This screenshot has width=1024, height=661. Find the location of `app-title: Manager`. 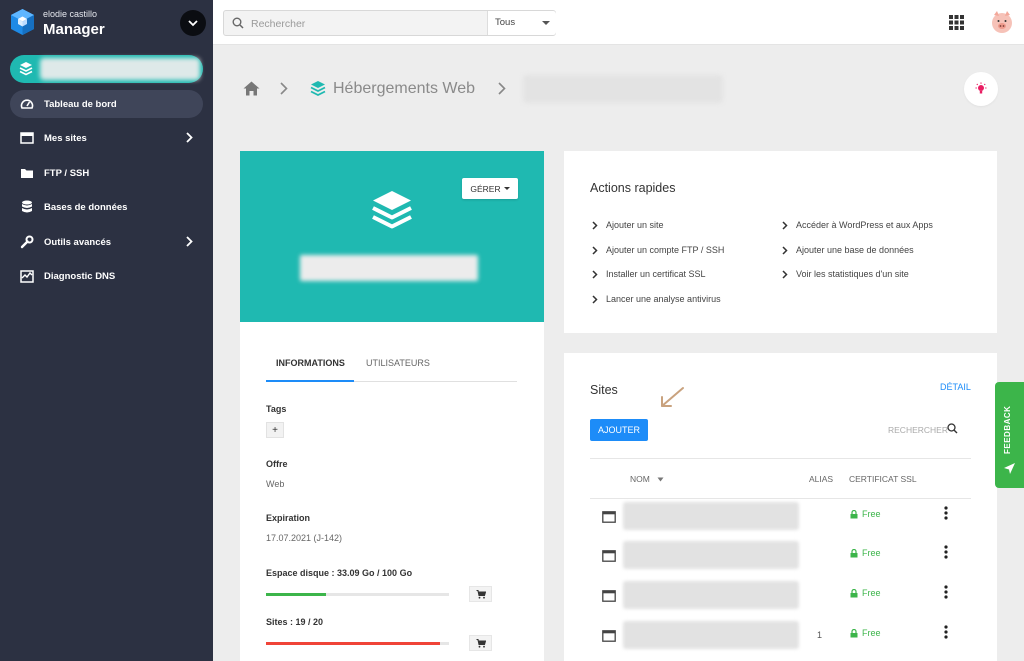

app-title: Manager is located at coordinates (74, 29).